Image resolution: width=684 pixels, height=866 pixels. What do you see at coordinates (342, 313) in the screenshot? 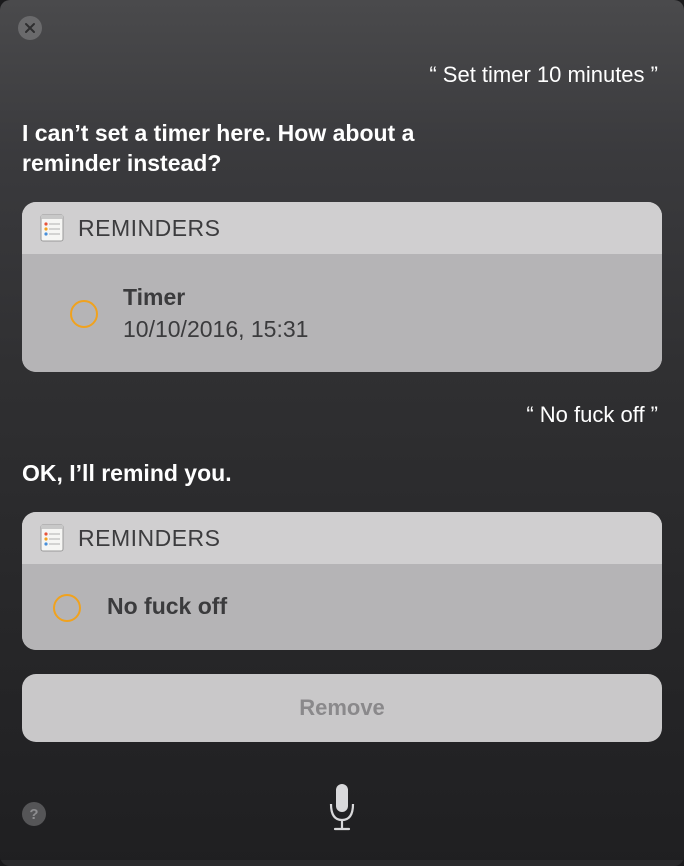
I see `card-body: Timer 10/10/2016, 15:31` at bounding box center [342, 313].